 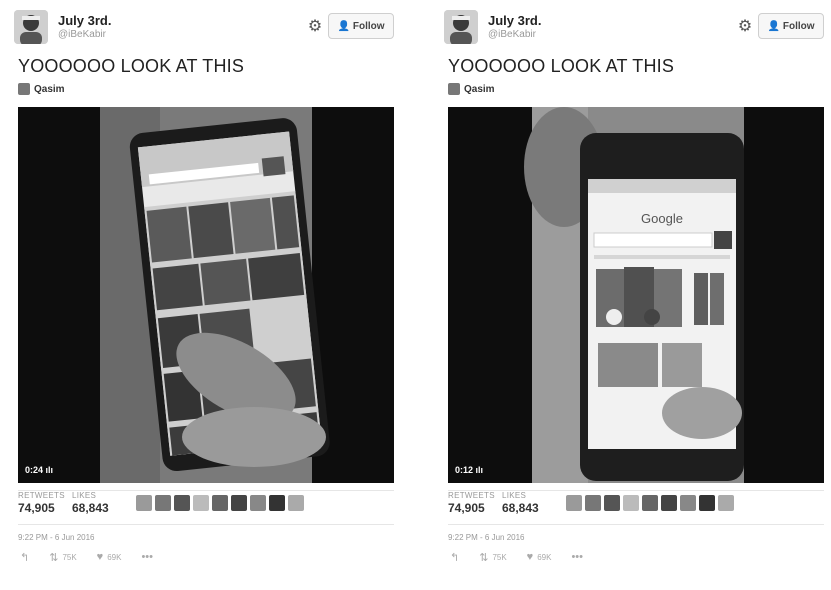 What do you see at coordinates (662, 218) in the screenshot?
I see `google-logo: Google` at bounding box center [662, 218].